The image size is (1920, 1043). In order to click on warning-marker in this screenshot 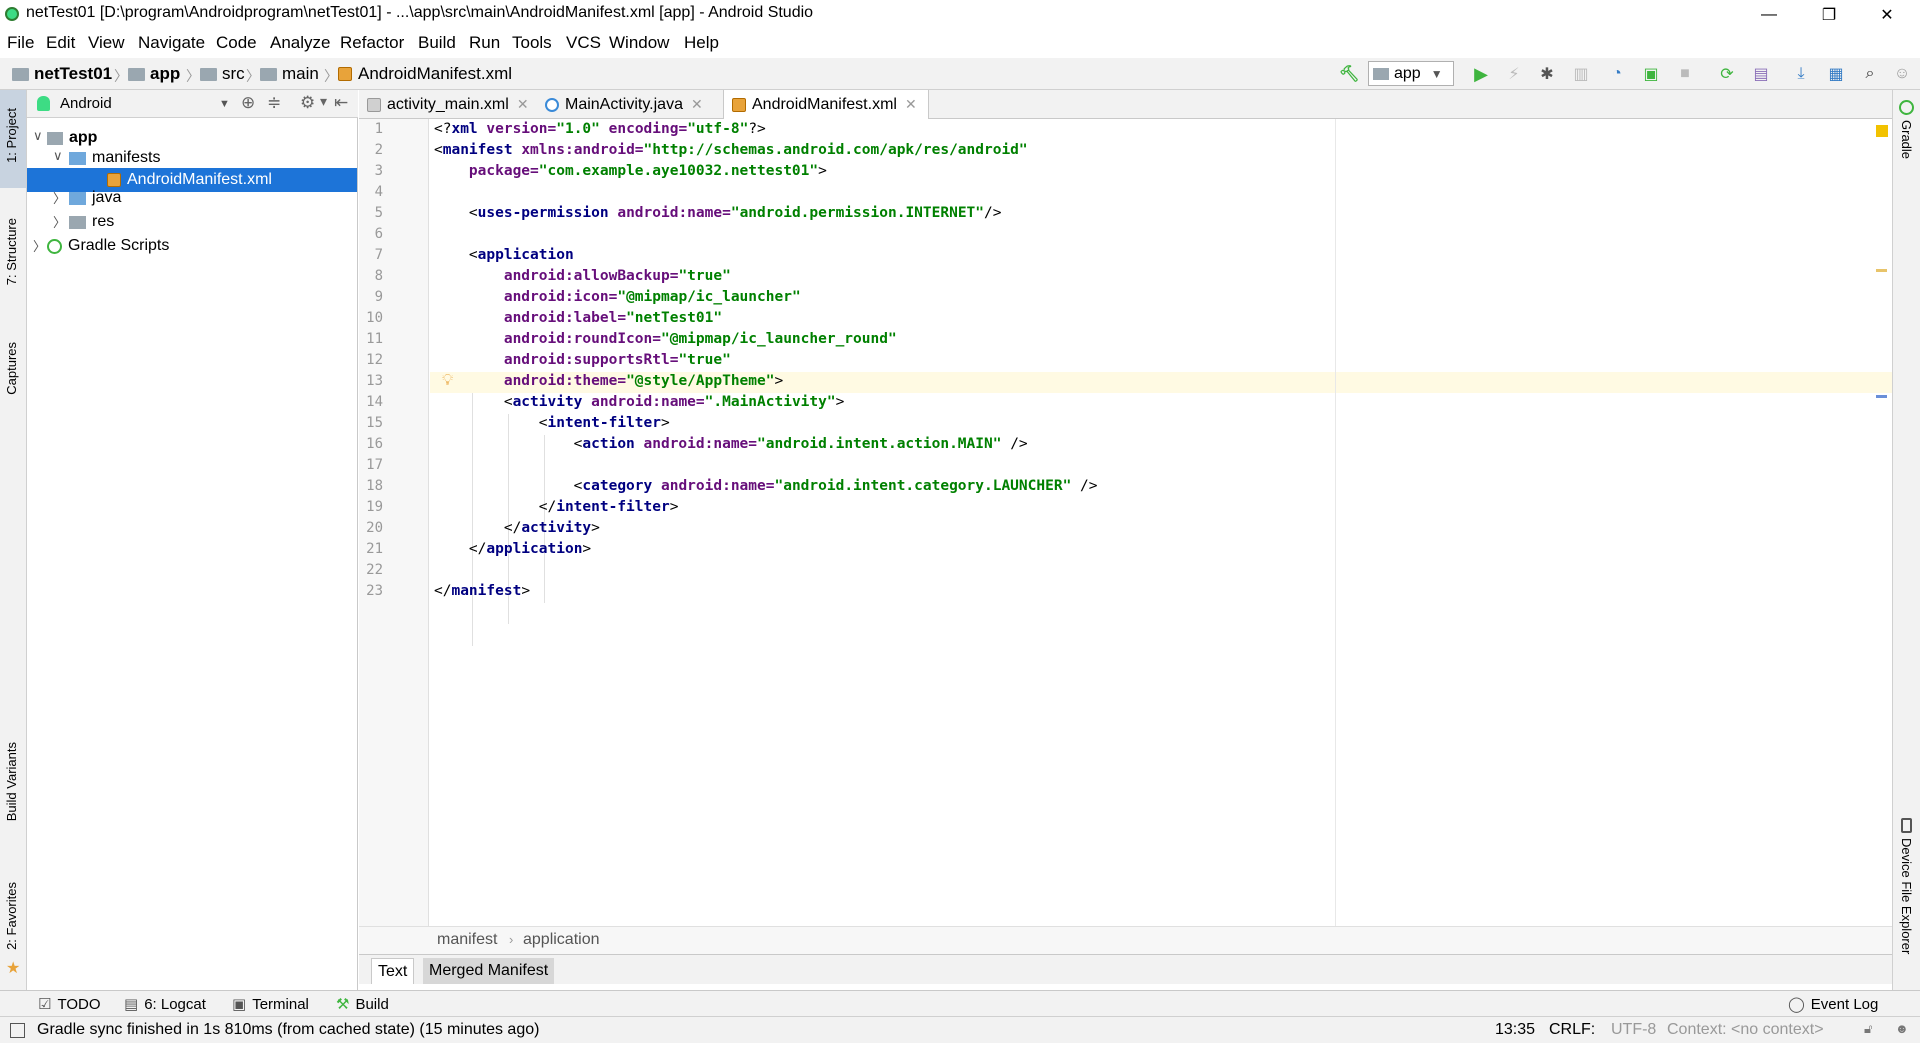, I will do `click(1881, 270)`.